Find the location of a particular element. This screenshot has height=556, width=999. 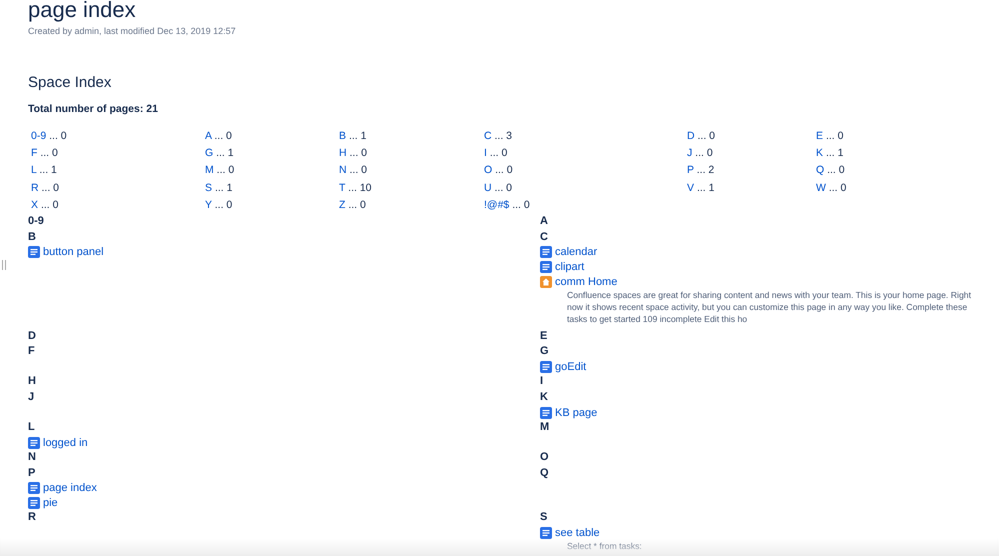

page-link: clipart is located at coordinates (569, 267).